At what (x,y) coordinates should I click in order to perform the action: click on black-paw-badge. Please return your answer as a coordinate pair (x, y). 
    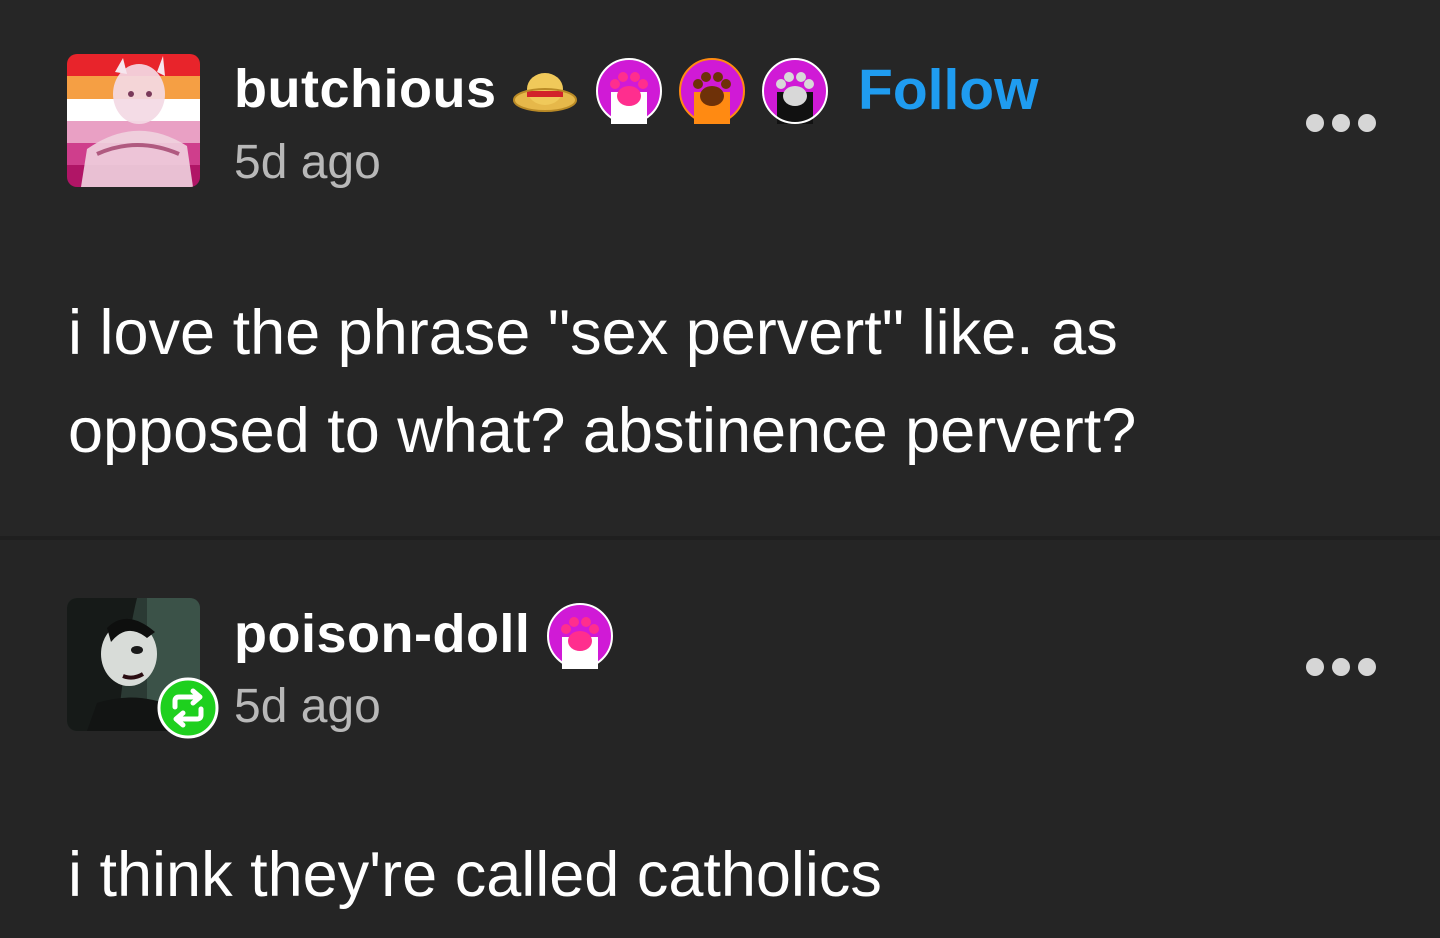
    Looking at the image, I should click on (795, 91).